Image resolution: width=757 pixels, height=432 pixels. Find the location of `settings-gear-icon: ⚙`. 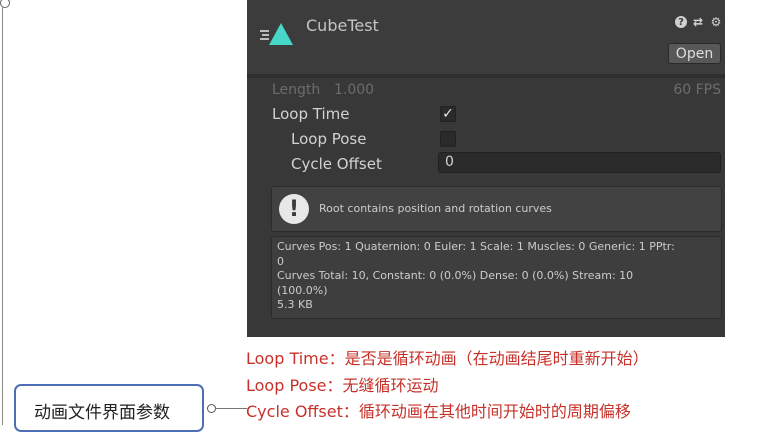

settings-gear-icon: ⚙ is located at coordinates (716, 22).